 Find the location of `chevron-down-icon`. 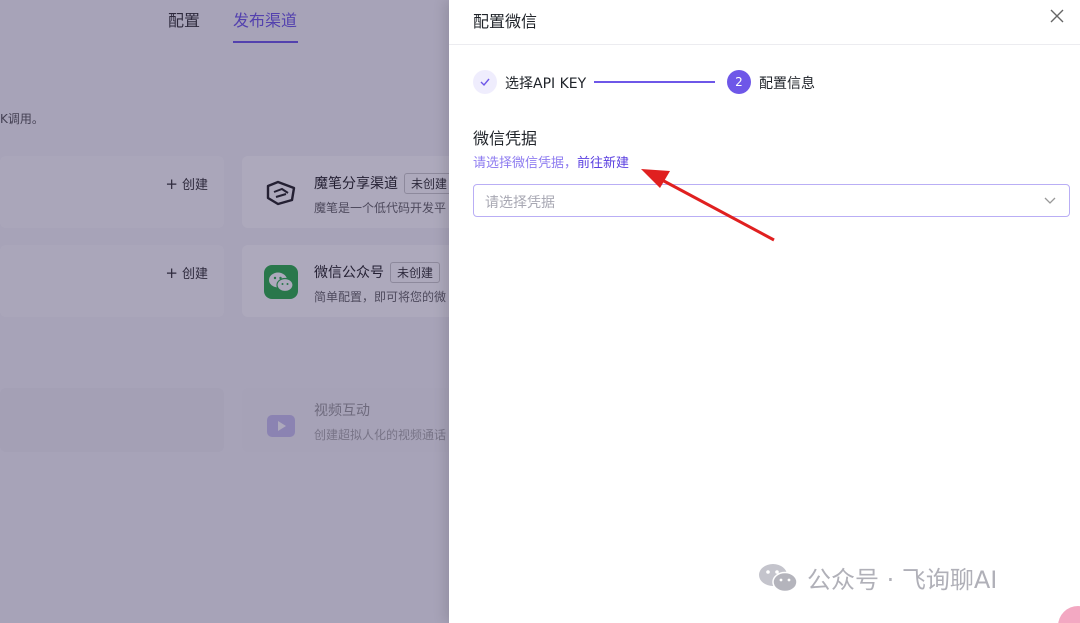

chevron-down-icon is located at coordinates (1050, 200).